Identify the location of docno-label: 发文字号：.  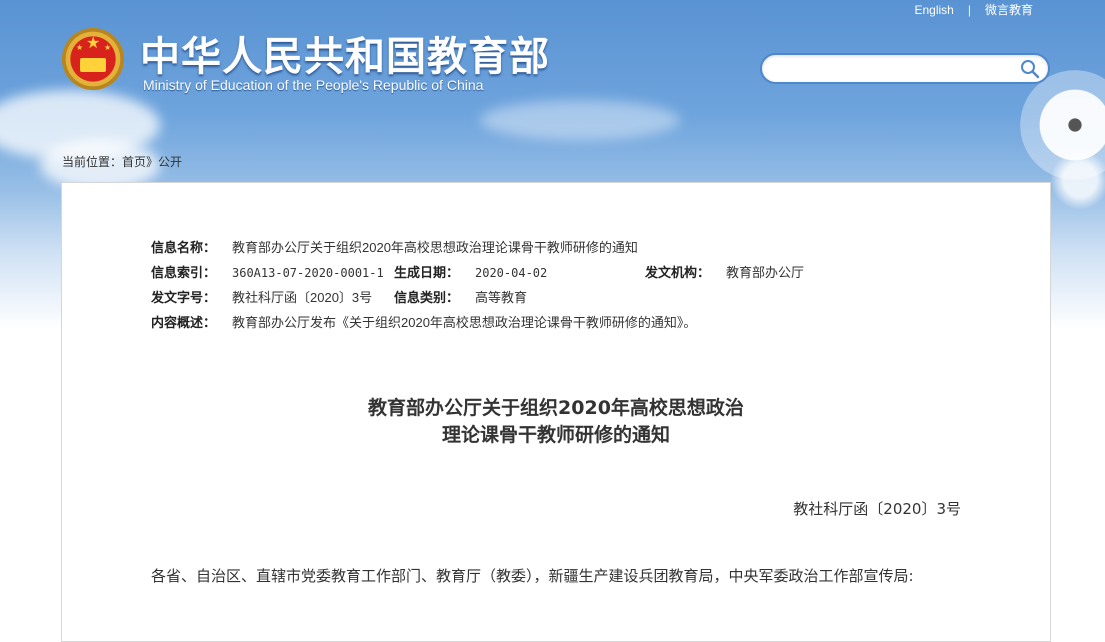
(184, 297).